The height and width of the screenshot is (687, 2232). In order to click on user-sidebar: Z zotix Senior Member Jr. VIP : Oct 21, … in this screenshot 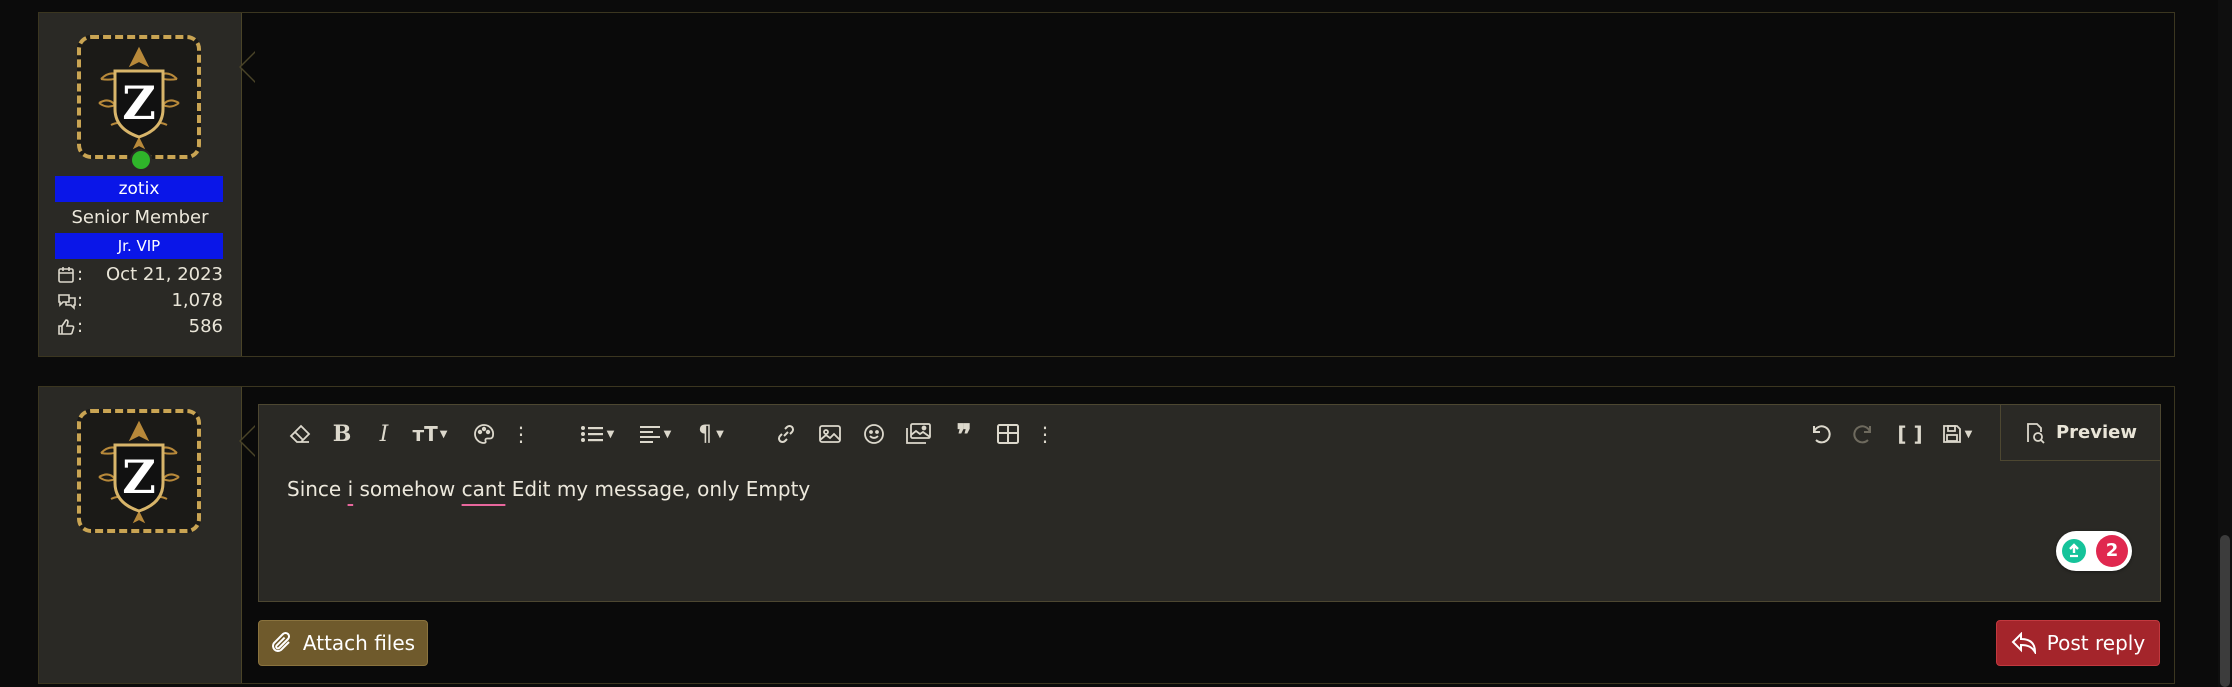, I will do `click(140, 184)`.